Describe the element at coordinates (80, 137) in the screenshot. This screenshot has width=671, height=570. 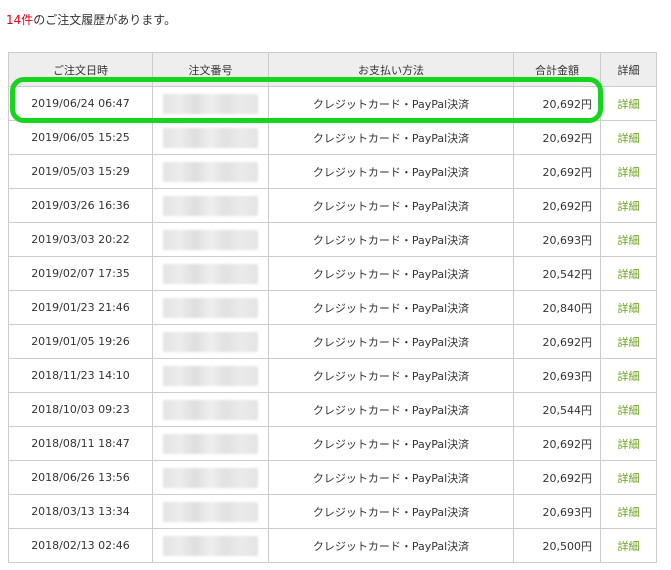
I see `order-date: 2019/06/05 15:25` at that location.